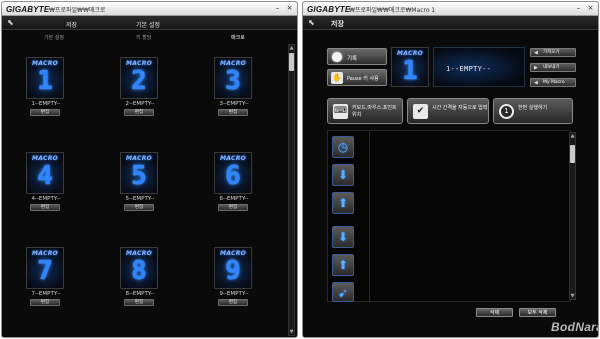 This screenshot has height=339, width=600. What do you see at coordinates (54, 37) in the screenshot?
I see `subtab-basic-settings: 기본 설정` at bounding box center [54, 37].